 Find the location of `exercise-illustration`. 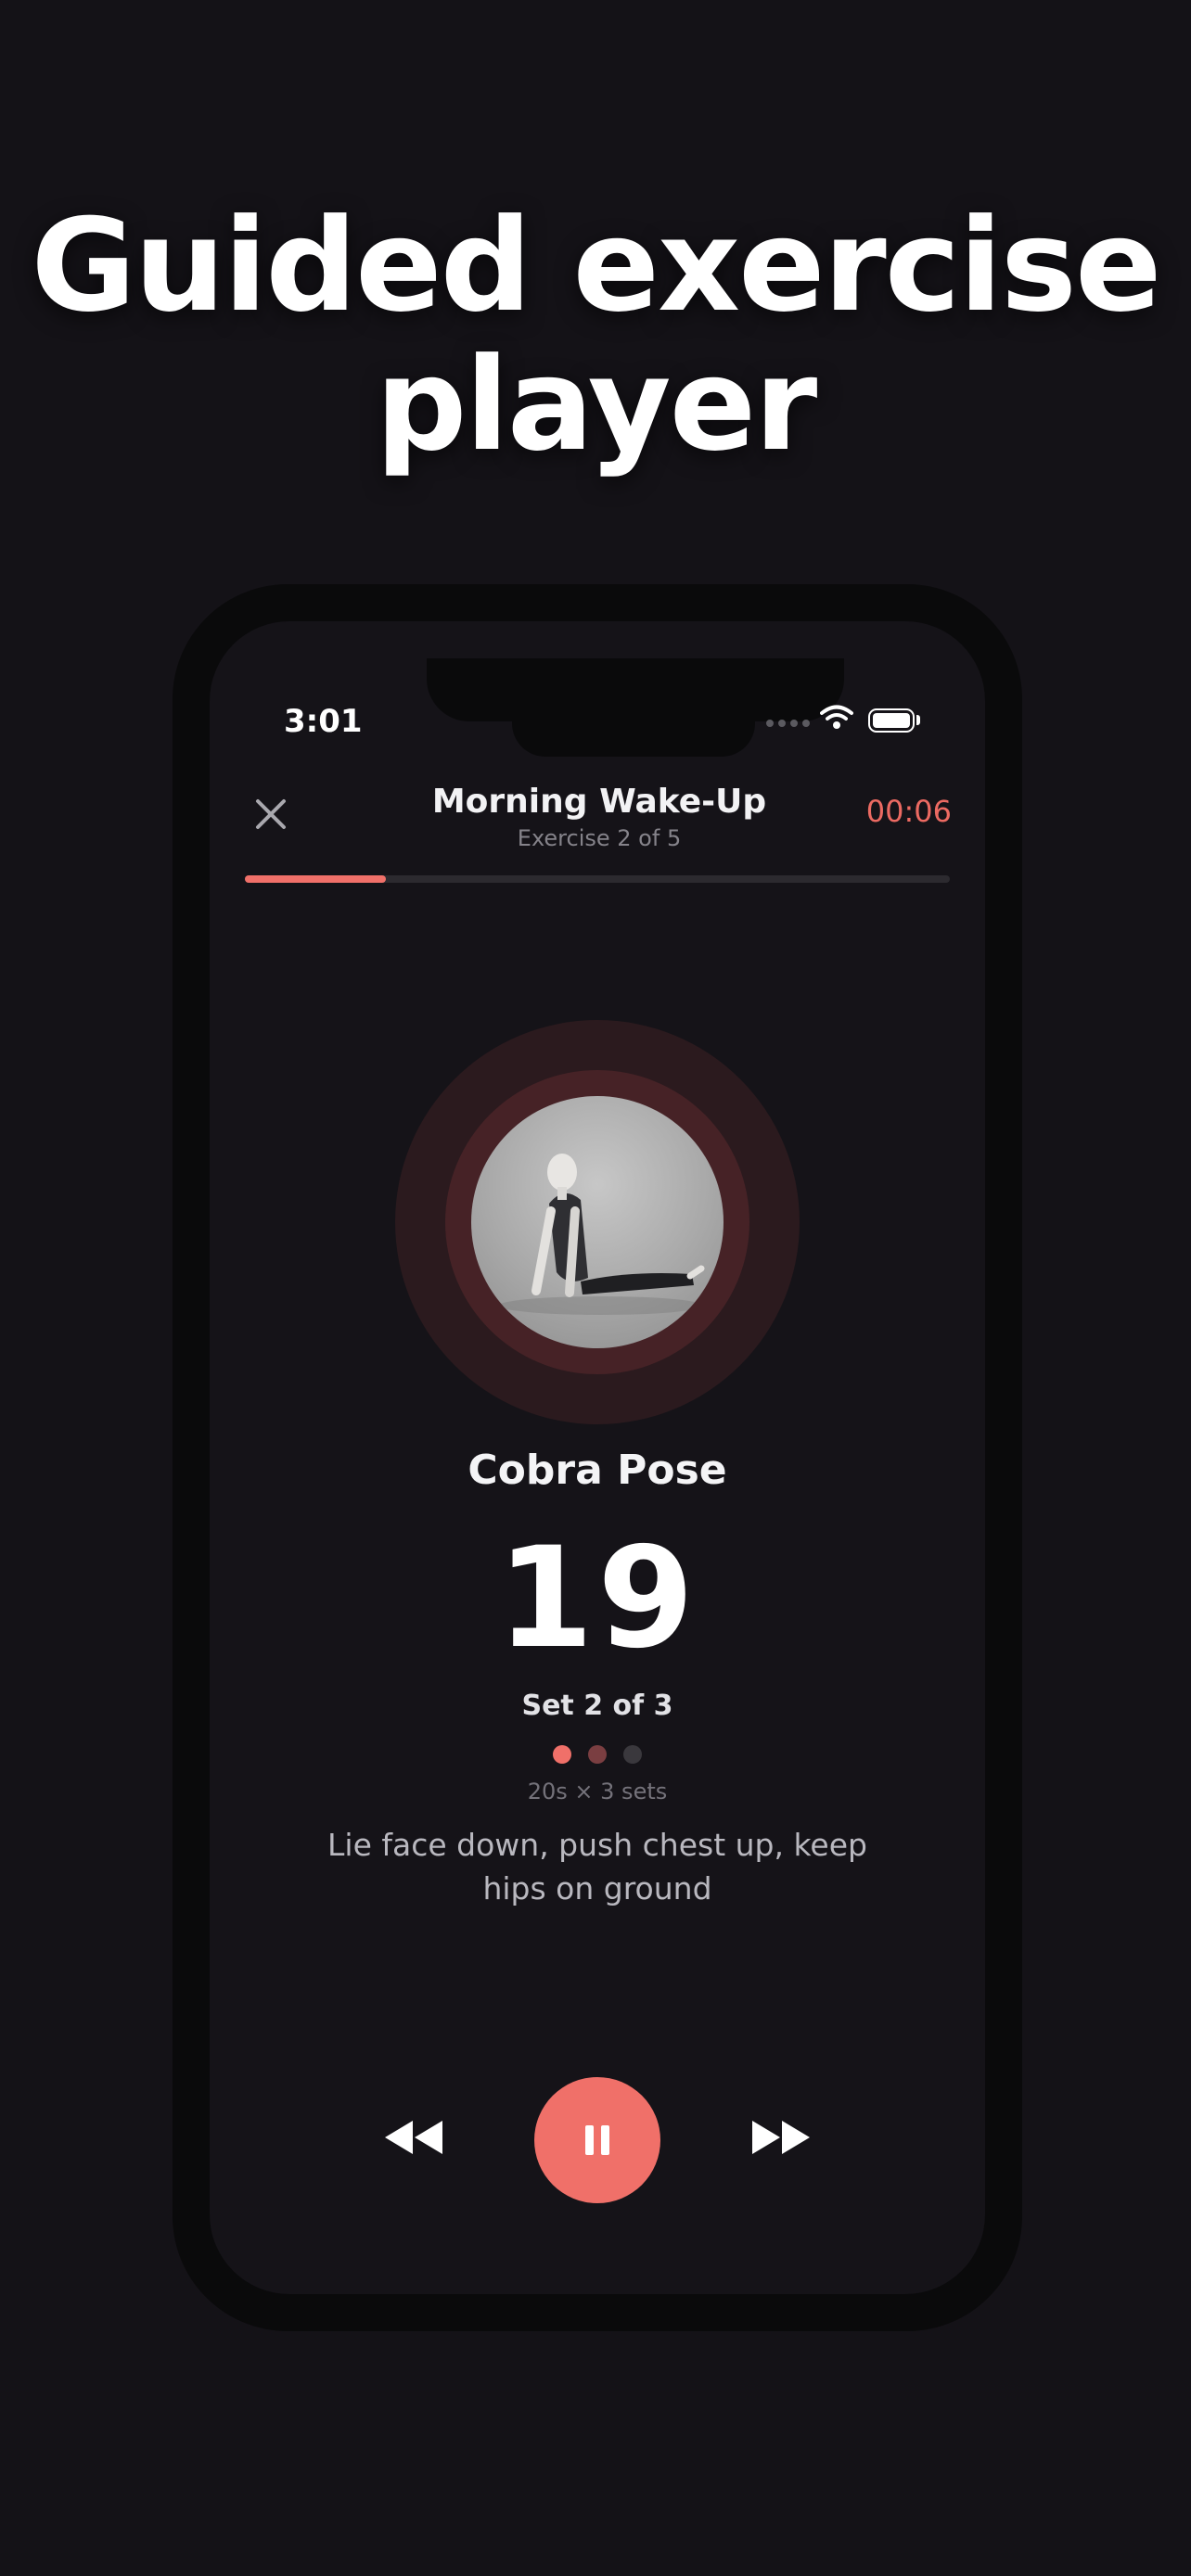

exercise-illustration is located at coordinates (597, 1222).